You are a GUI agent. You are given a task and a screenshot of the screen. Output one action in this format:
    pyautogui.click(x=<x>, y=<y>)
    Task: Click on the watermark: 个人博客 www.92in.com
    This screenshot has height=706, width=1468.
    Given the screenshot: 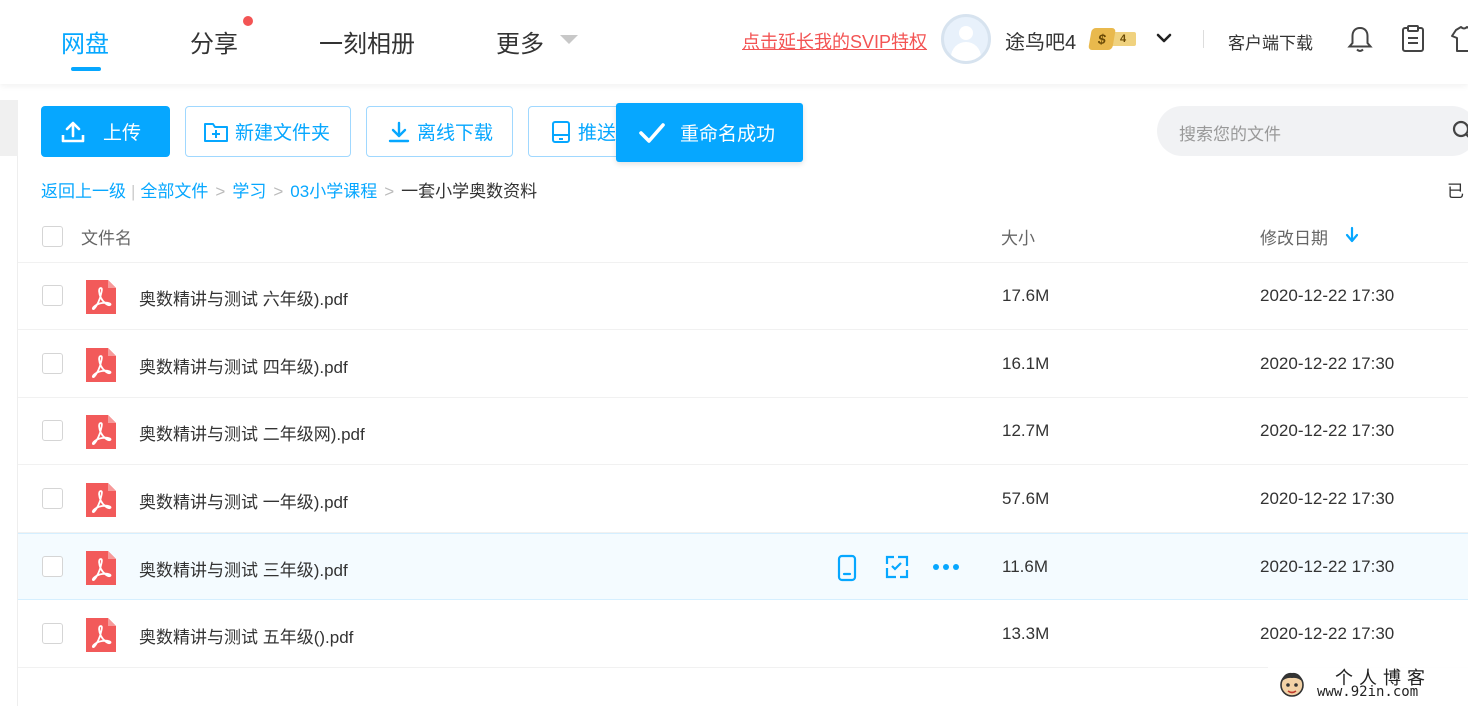 What is the action you would take?
    pyautogui.click(x=1368, y=684)
    